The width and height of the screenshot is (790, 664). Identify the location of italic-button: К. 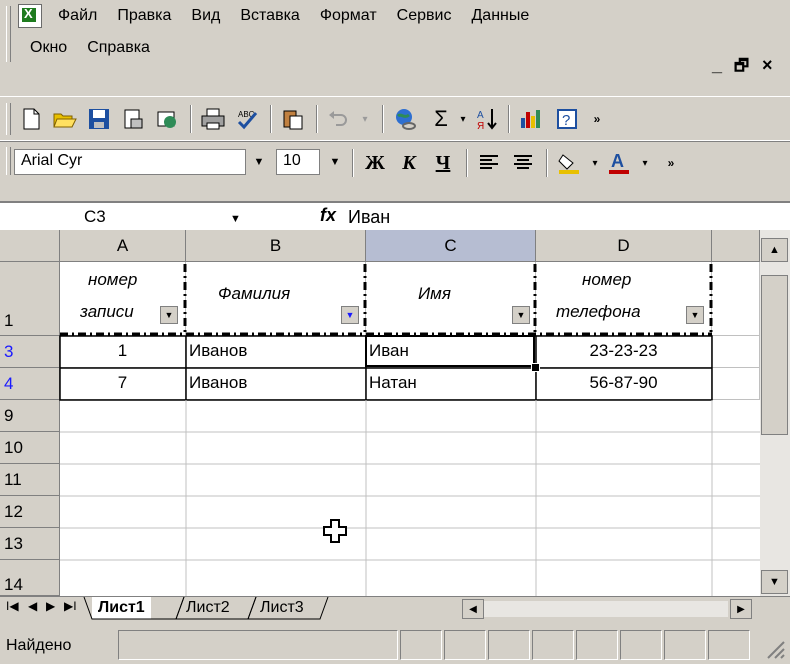
(409, 163).